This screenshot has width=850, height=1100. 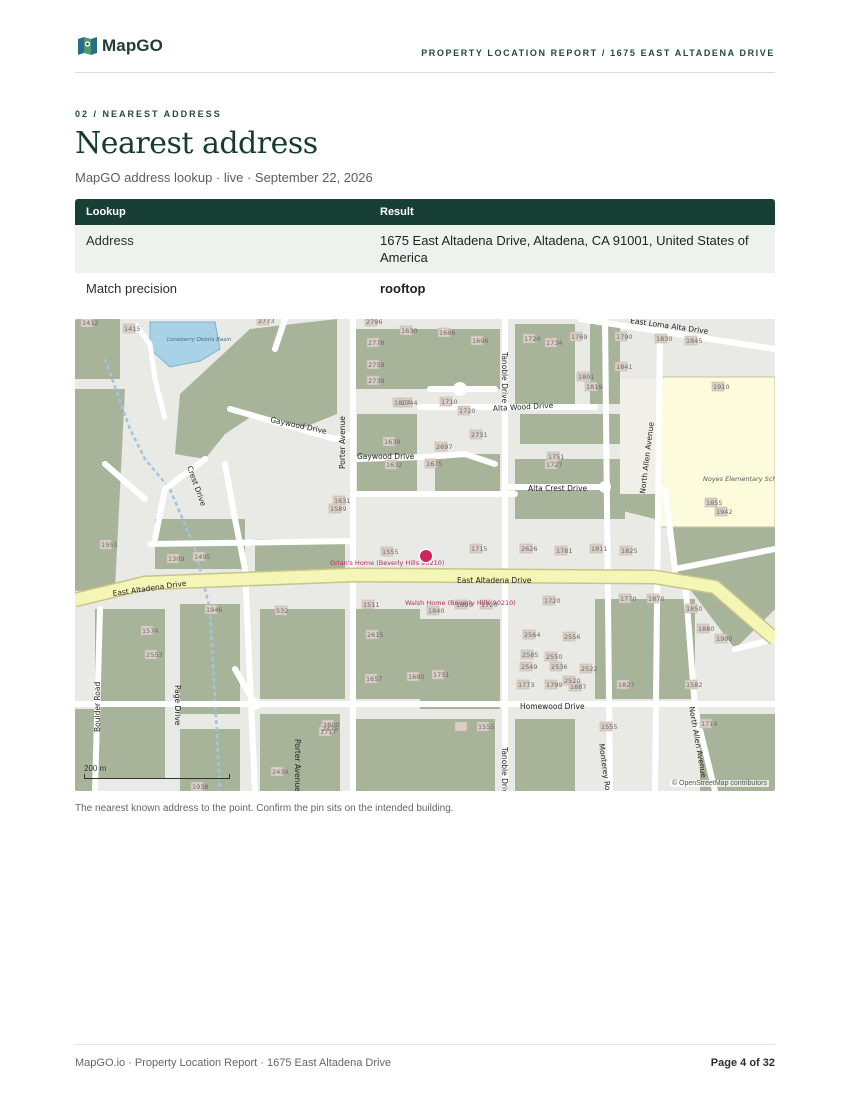 I want to click on house-number-label: 1900, so click(x=724, y=639).